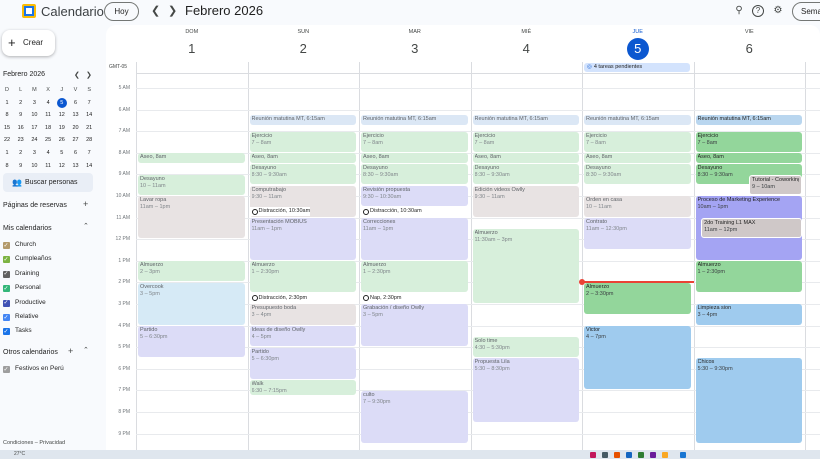 The height and width of the screenshot is (459, 820). I want to click on mini-day: 18, so click(48, 128).